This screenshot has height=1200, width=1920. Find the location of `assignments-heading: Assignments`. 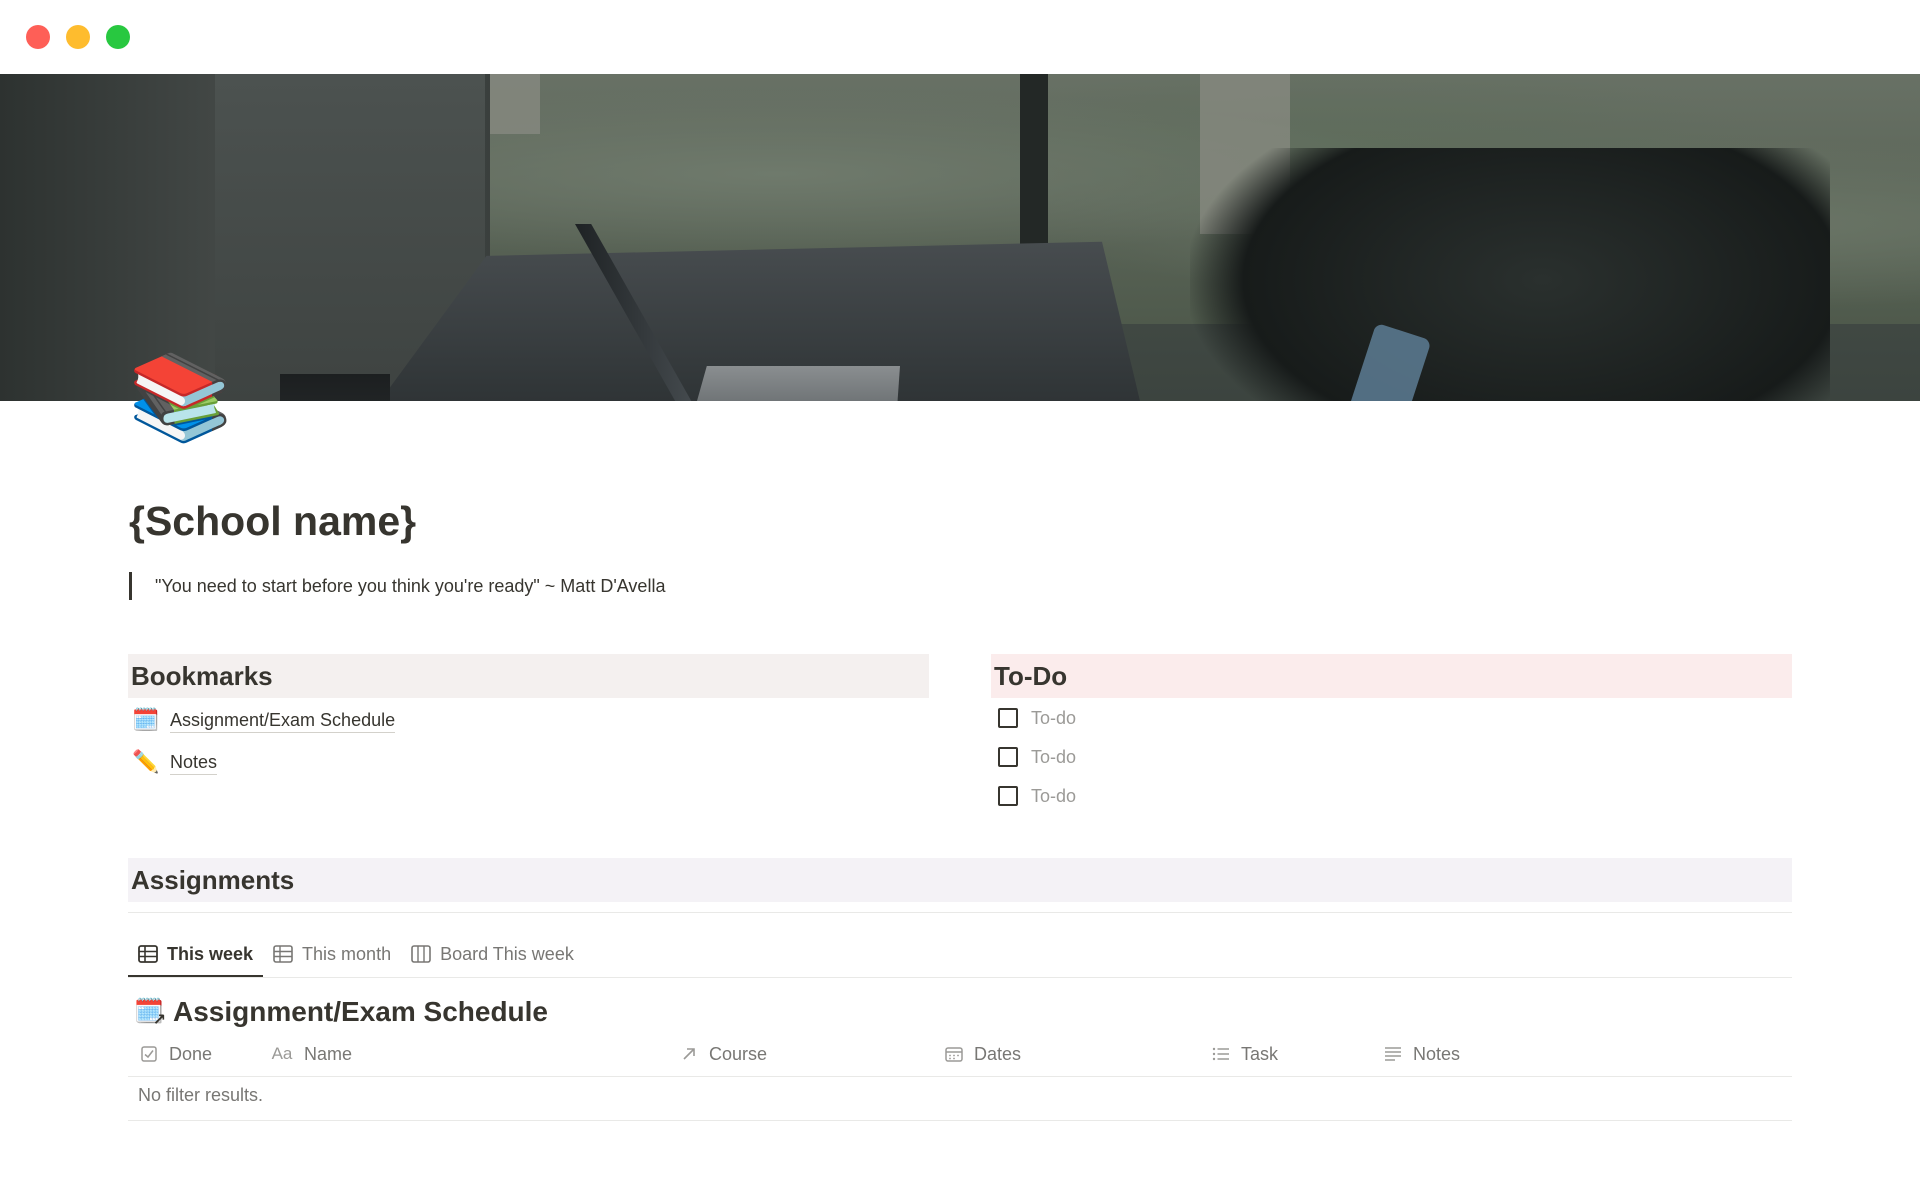

assignments-heading: Assignments is located at coordinates (960, 880).